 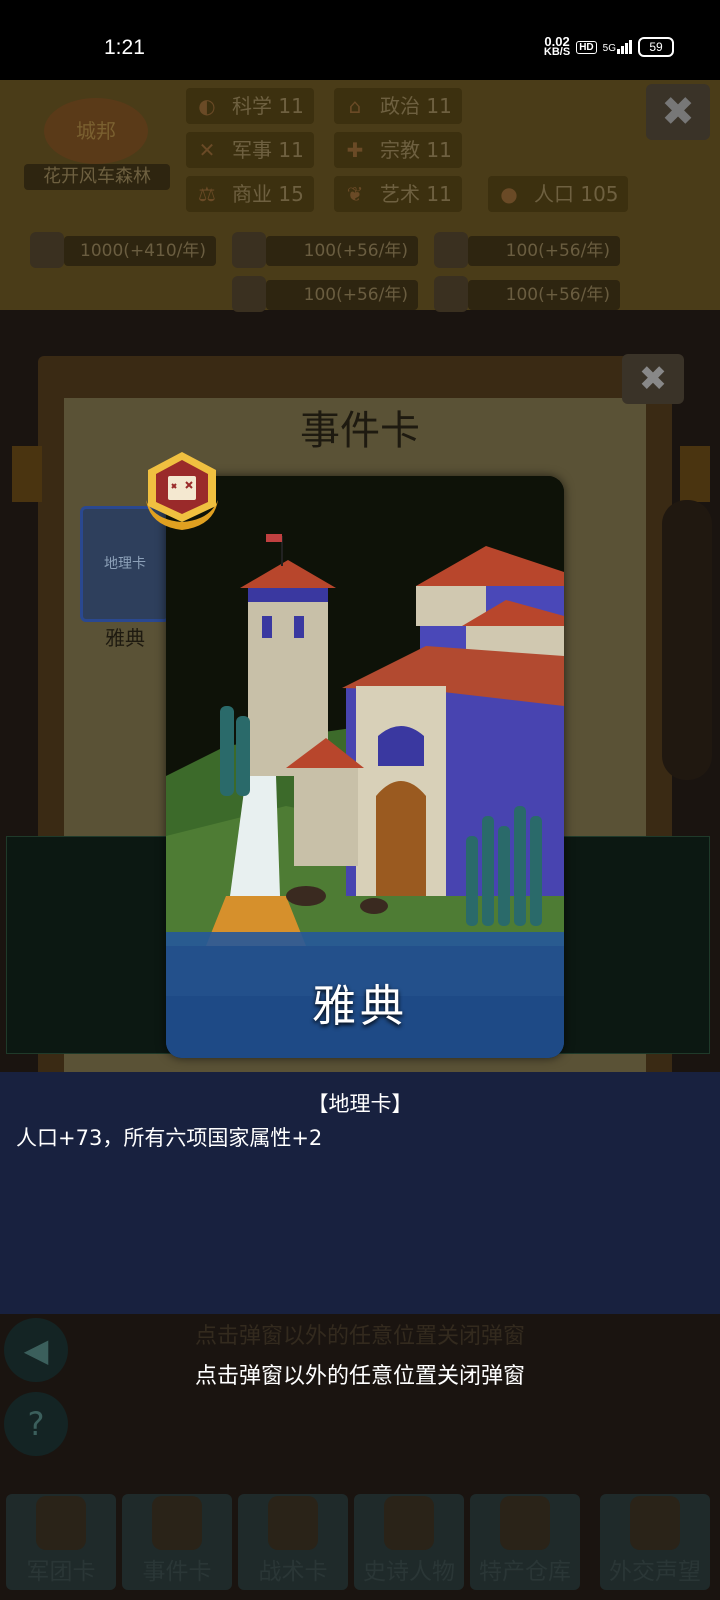 What do you see at coordinates (207, 194) in the screenshot?
I see `commerce-icon: ⚖` at bounding box center [207, 194].